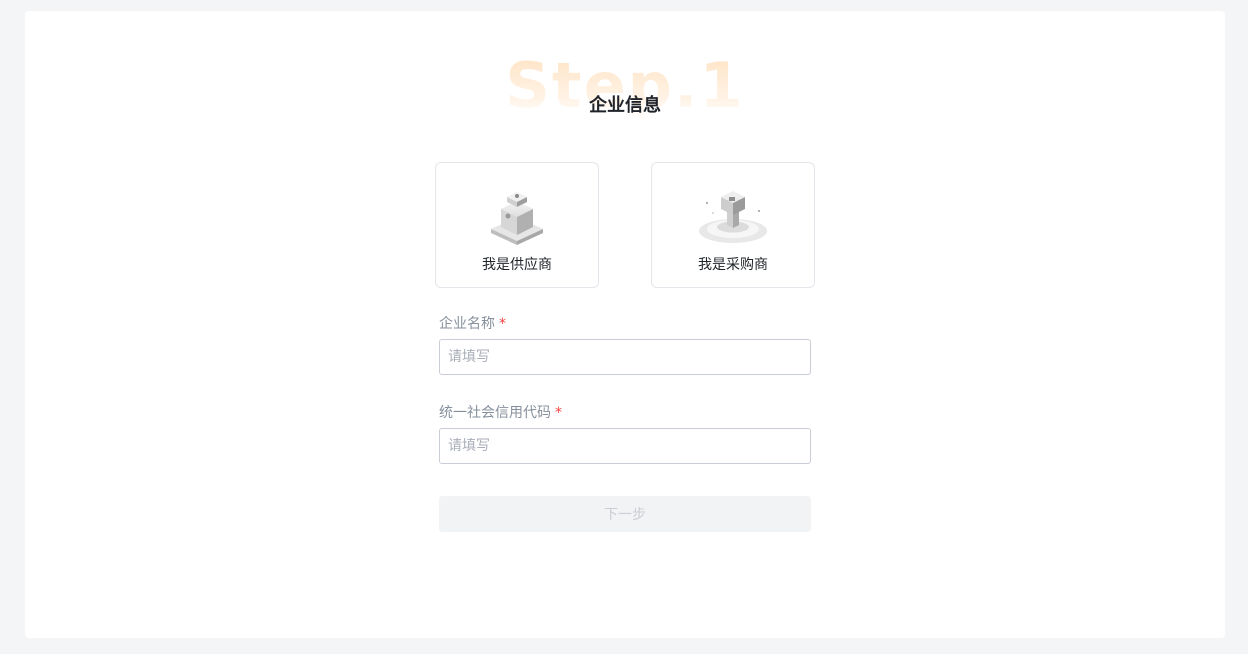 The height and width of the screenshot is (654, 1248). What do you see at coordinates (733, 217) in the screenshot?
I see `buyer-illustration-icon` at bounding box center [733, 217].